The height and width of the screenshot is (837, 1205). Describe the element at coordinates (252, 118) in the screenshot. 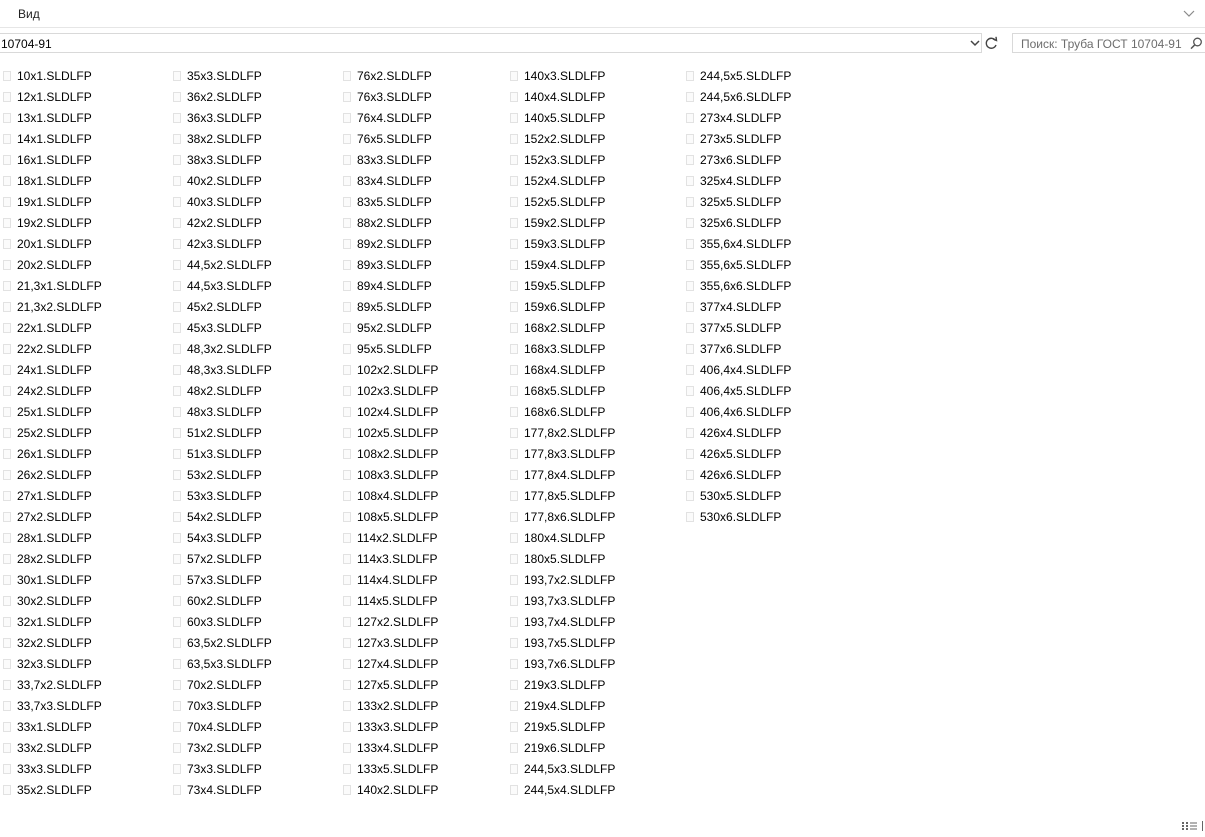

I see `file-item: 36x3.SLDLFP` at that location.